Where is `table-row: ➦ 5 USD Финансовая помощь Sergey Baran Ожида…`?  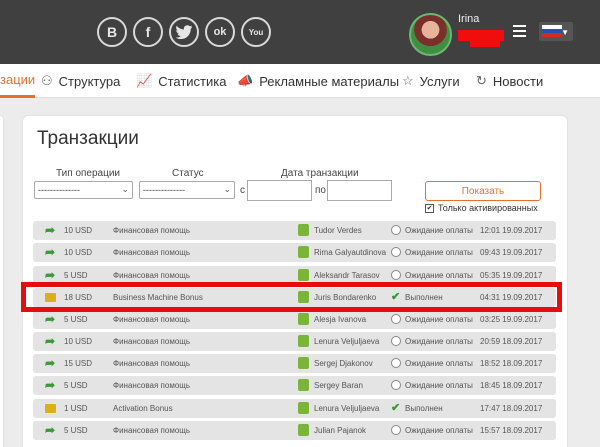 table-row: ➦ 5 USD Финансовая помощь Sergey Baran Ожида… is located at coordinates (294, 385).